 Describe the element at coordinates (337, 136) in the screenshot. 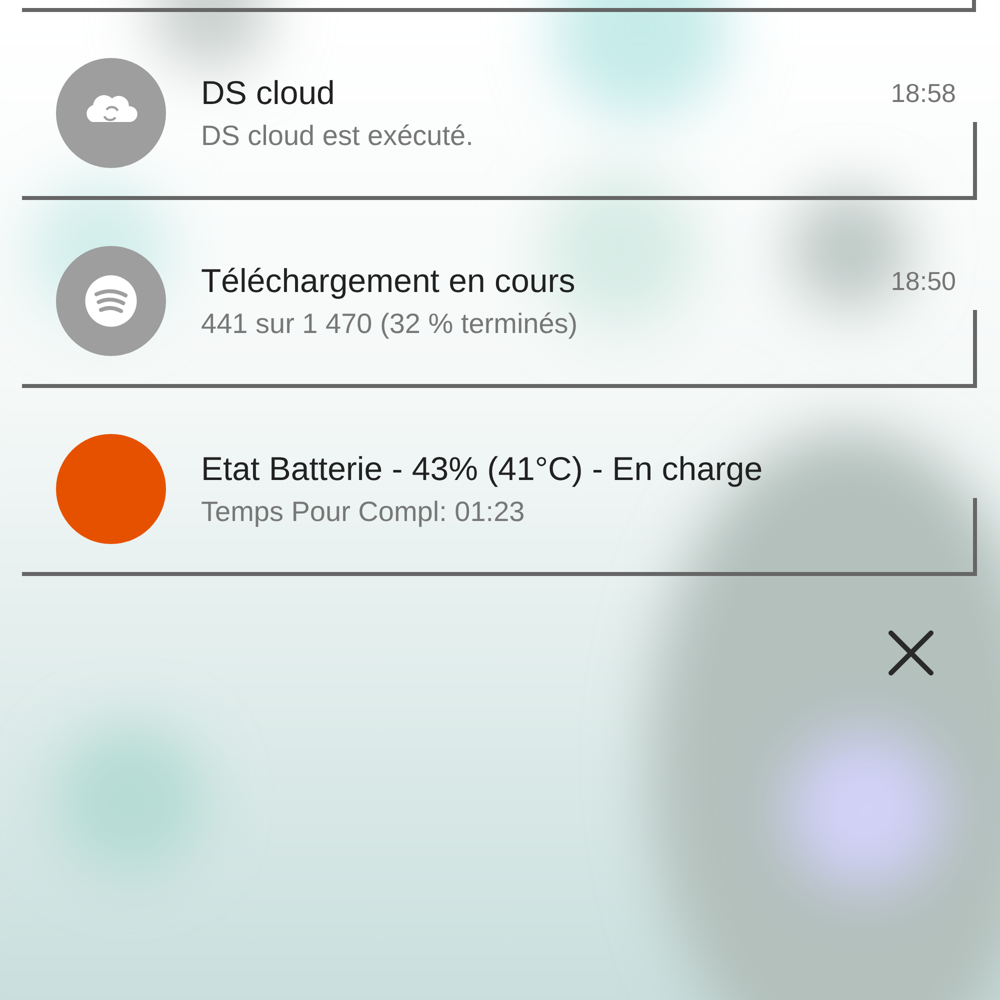

I see `notification-text: DS cloud est exécuté.` at that location.